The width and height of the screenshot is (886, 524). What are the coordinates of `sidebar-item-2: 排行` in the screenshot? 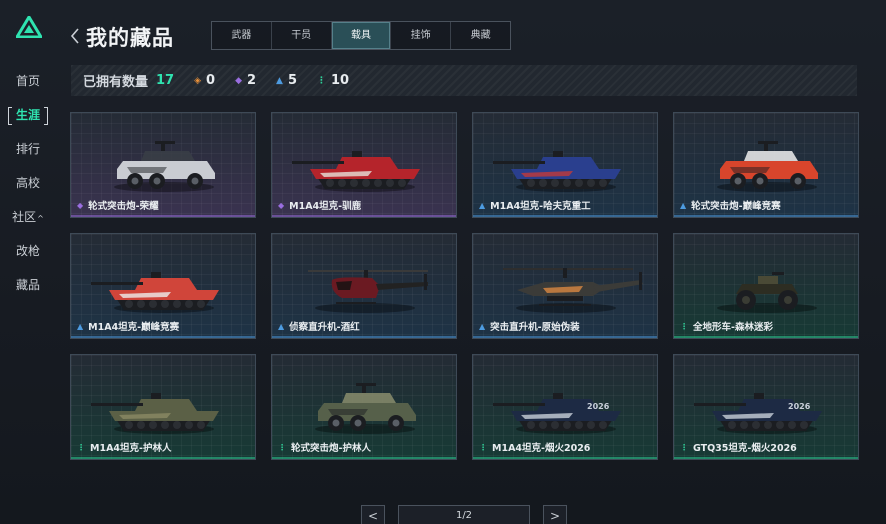 It's located at (28, 149).